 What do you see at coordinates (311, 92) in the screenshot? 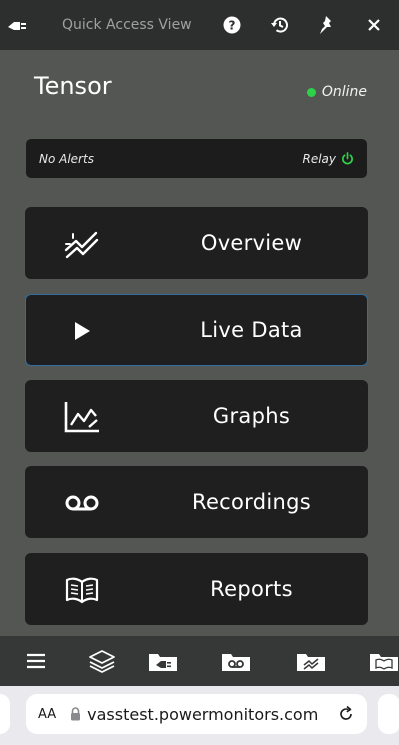
I see `status-dot` at bounding box center [311, 92].